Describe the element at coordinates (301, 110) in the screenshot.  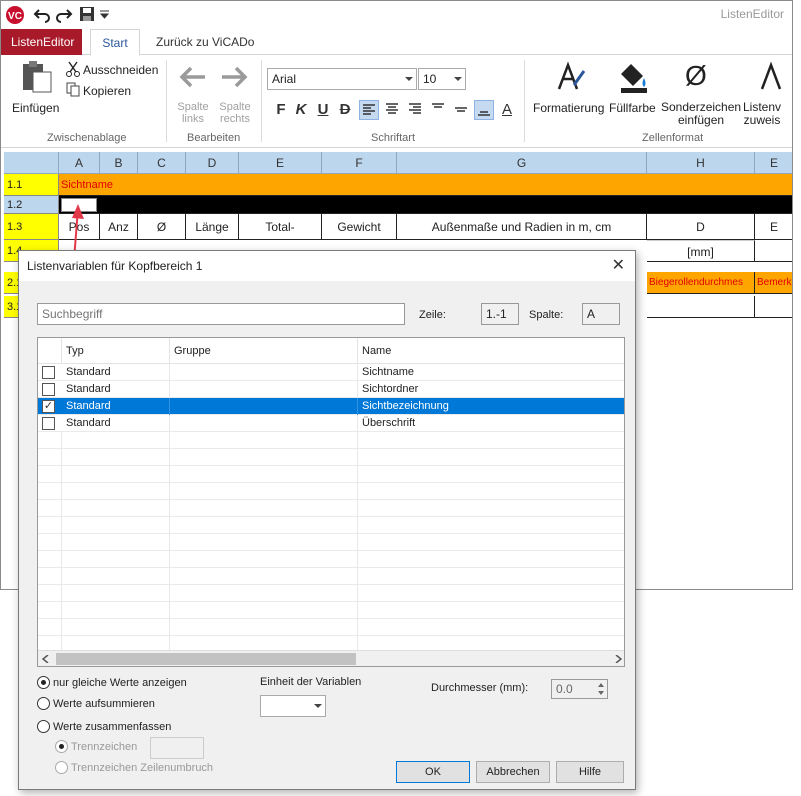
I see `italic-button: K` at that location.